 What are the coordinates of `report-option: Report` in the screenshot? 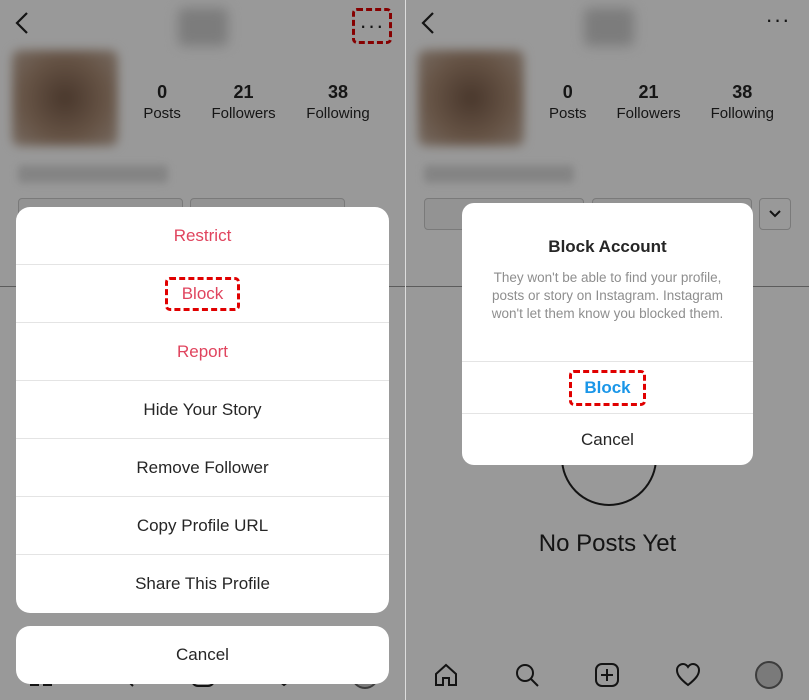 It's located at (202, 352).